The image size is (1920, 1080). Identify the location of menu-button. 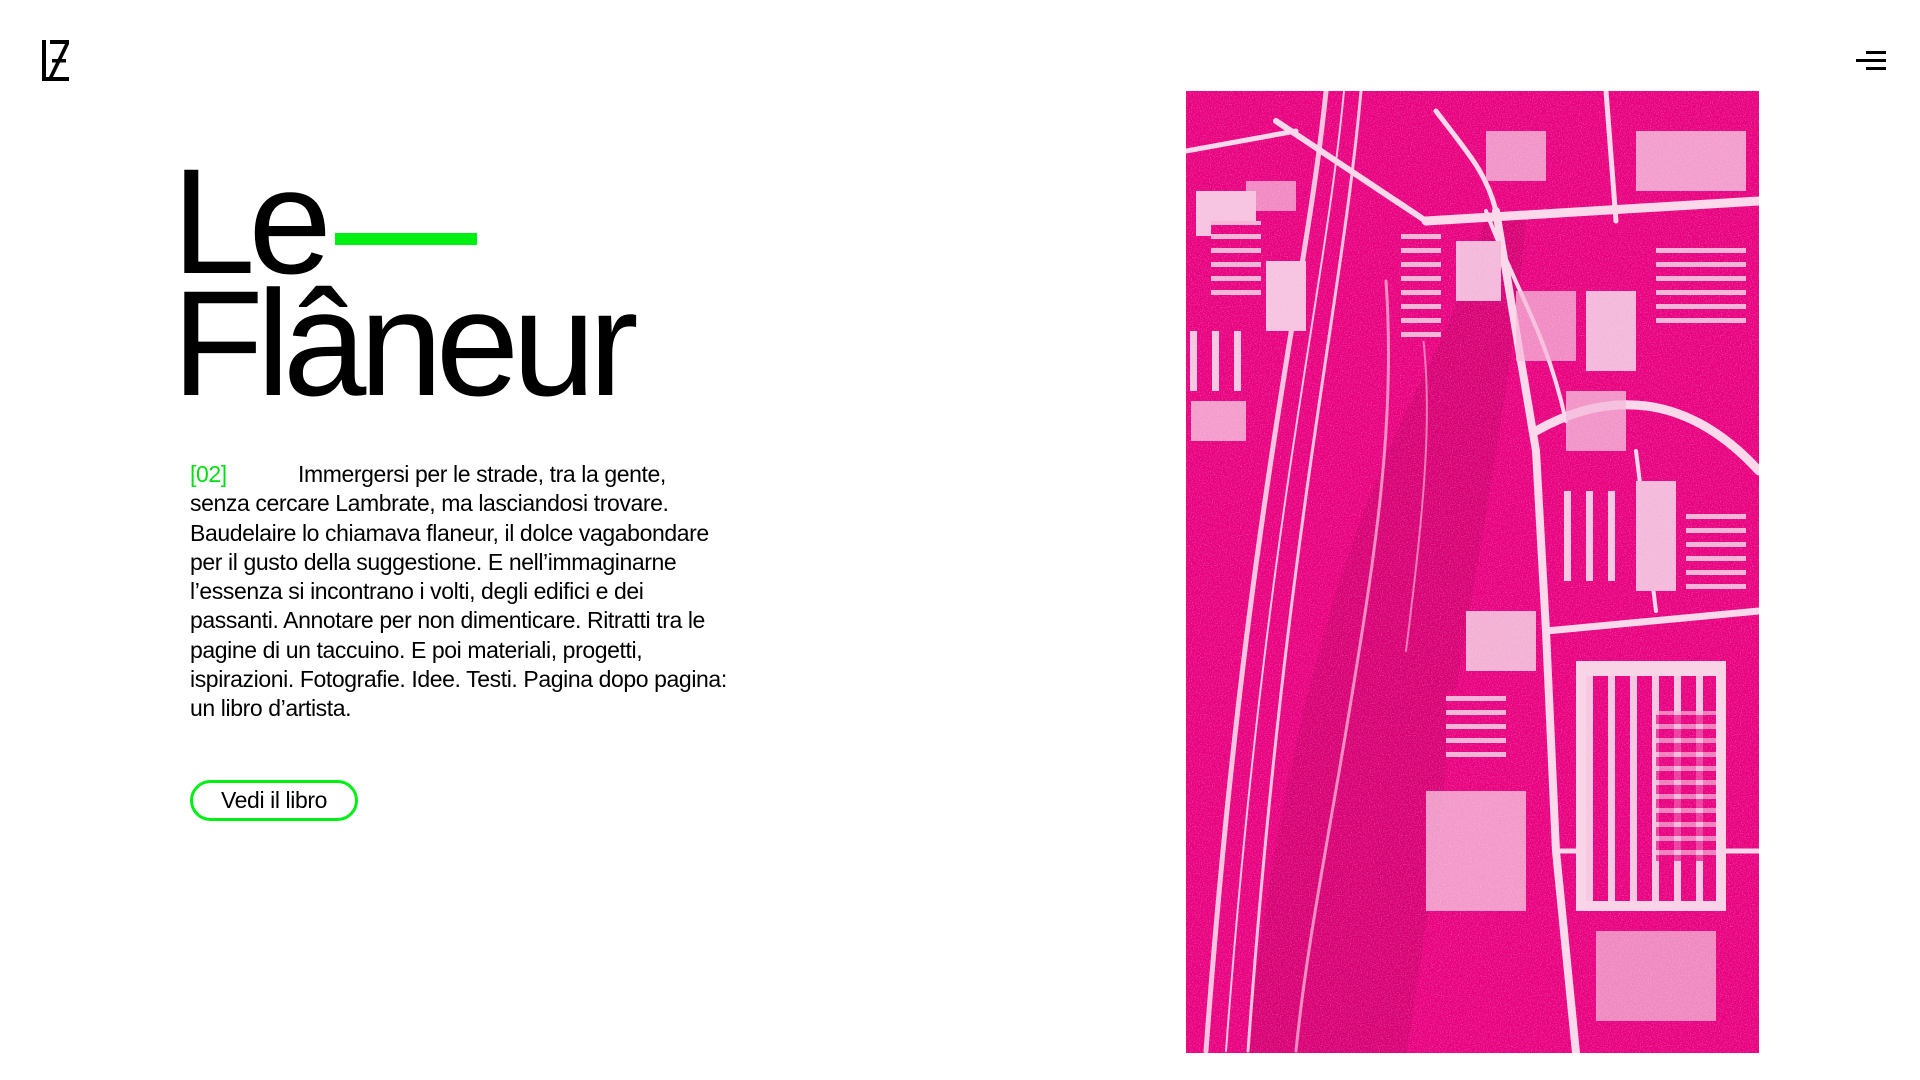
(1871, 61).